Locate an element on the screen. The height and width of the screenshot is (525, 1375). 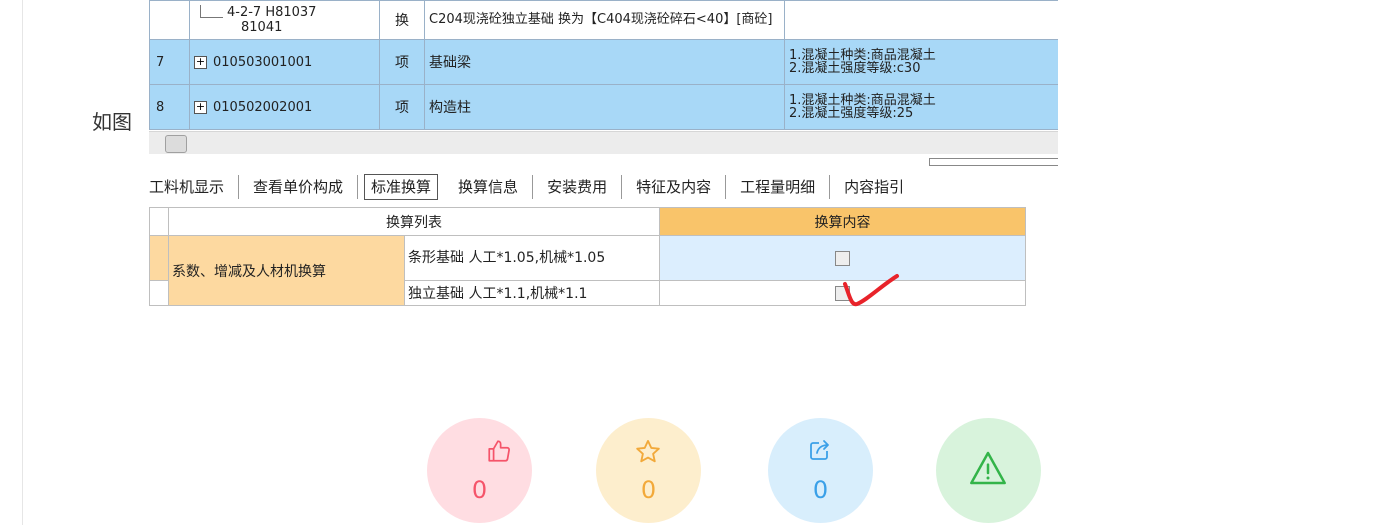
content-header: 换算内容 is located at coordinates (842, 221).